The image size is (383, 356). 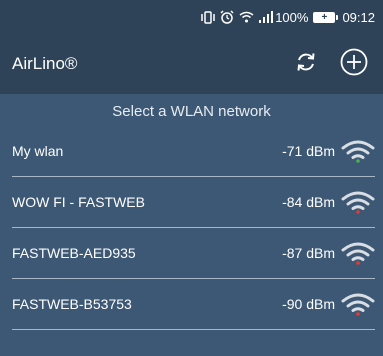 I want to click on network-ssid: FASTWEB-AED935, so click(x=74, y=253).